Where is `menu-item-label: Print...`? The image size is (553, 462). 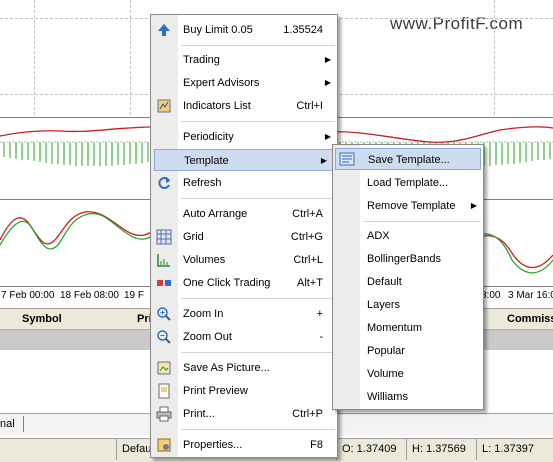 menu-item-label: Print... is located at coordinates (199, 414).